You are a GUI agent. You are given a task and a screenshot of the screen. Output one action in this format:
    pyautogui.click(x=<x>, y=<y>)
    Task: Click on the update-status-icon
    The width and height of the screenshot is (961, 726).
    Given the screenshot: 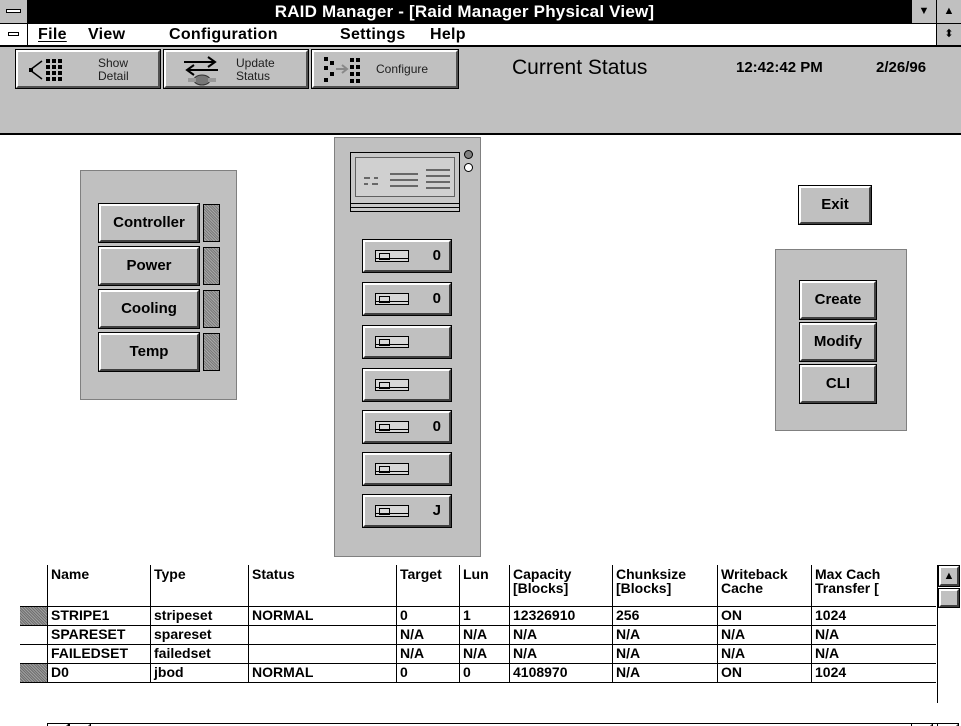 What is the action you would take?
    pyautogui.click(x=201, y=71)
    